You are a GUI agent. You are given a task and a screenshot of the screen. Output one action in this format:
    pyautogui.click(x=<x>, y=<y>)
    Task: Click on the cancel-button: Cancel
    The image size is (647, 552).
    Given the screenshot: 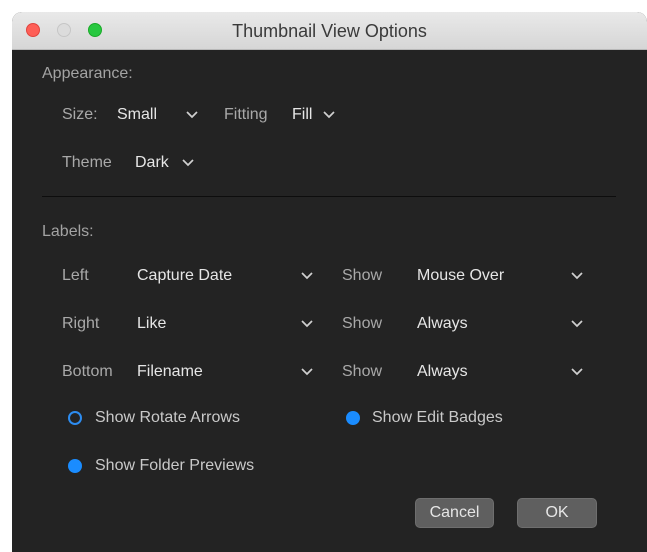 What is the action you would take?
    pyautogui.click(x=454, y=513)
    